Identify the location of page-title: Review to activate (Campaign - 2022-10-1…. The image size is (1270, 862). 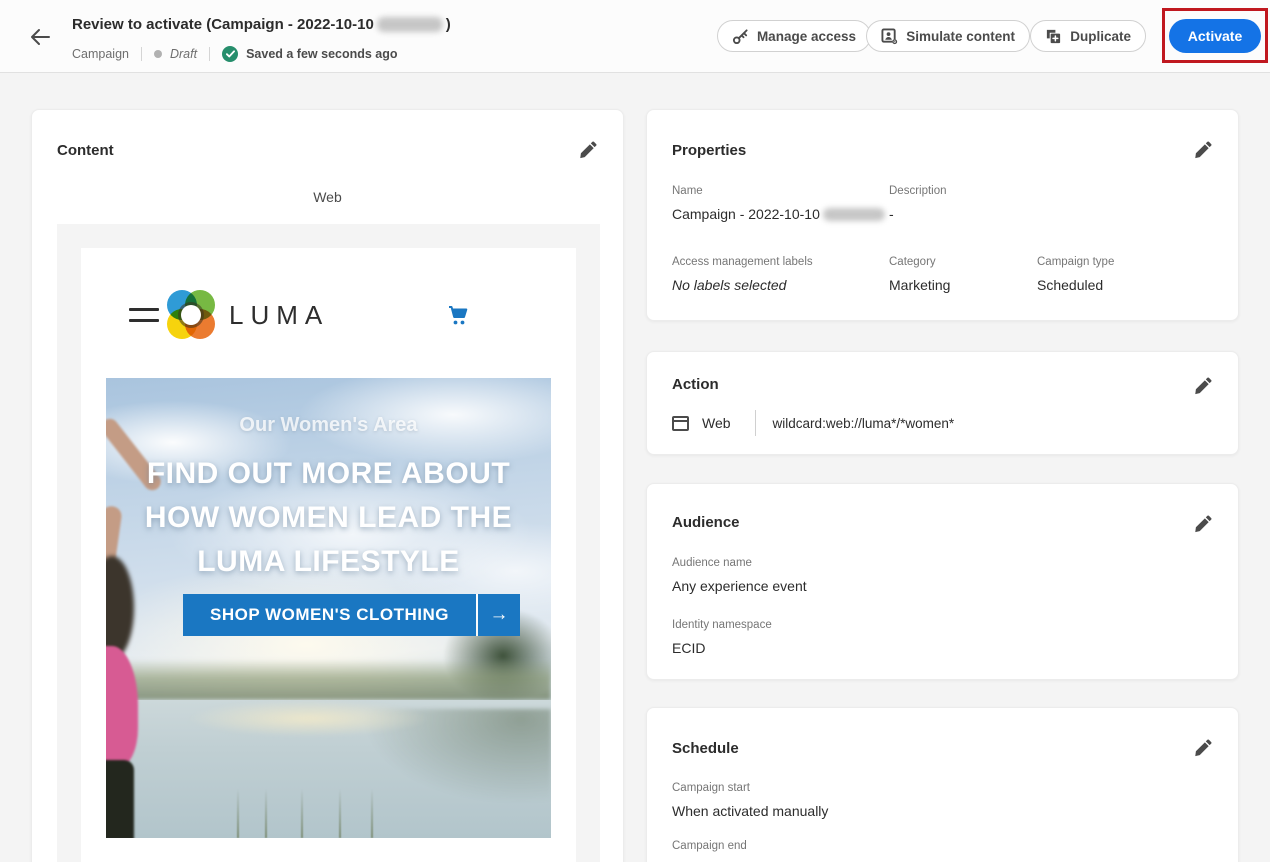
(261, 24).